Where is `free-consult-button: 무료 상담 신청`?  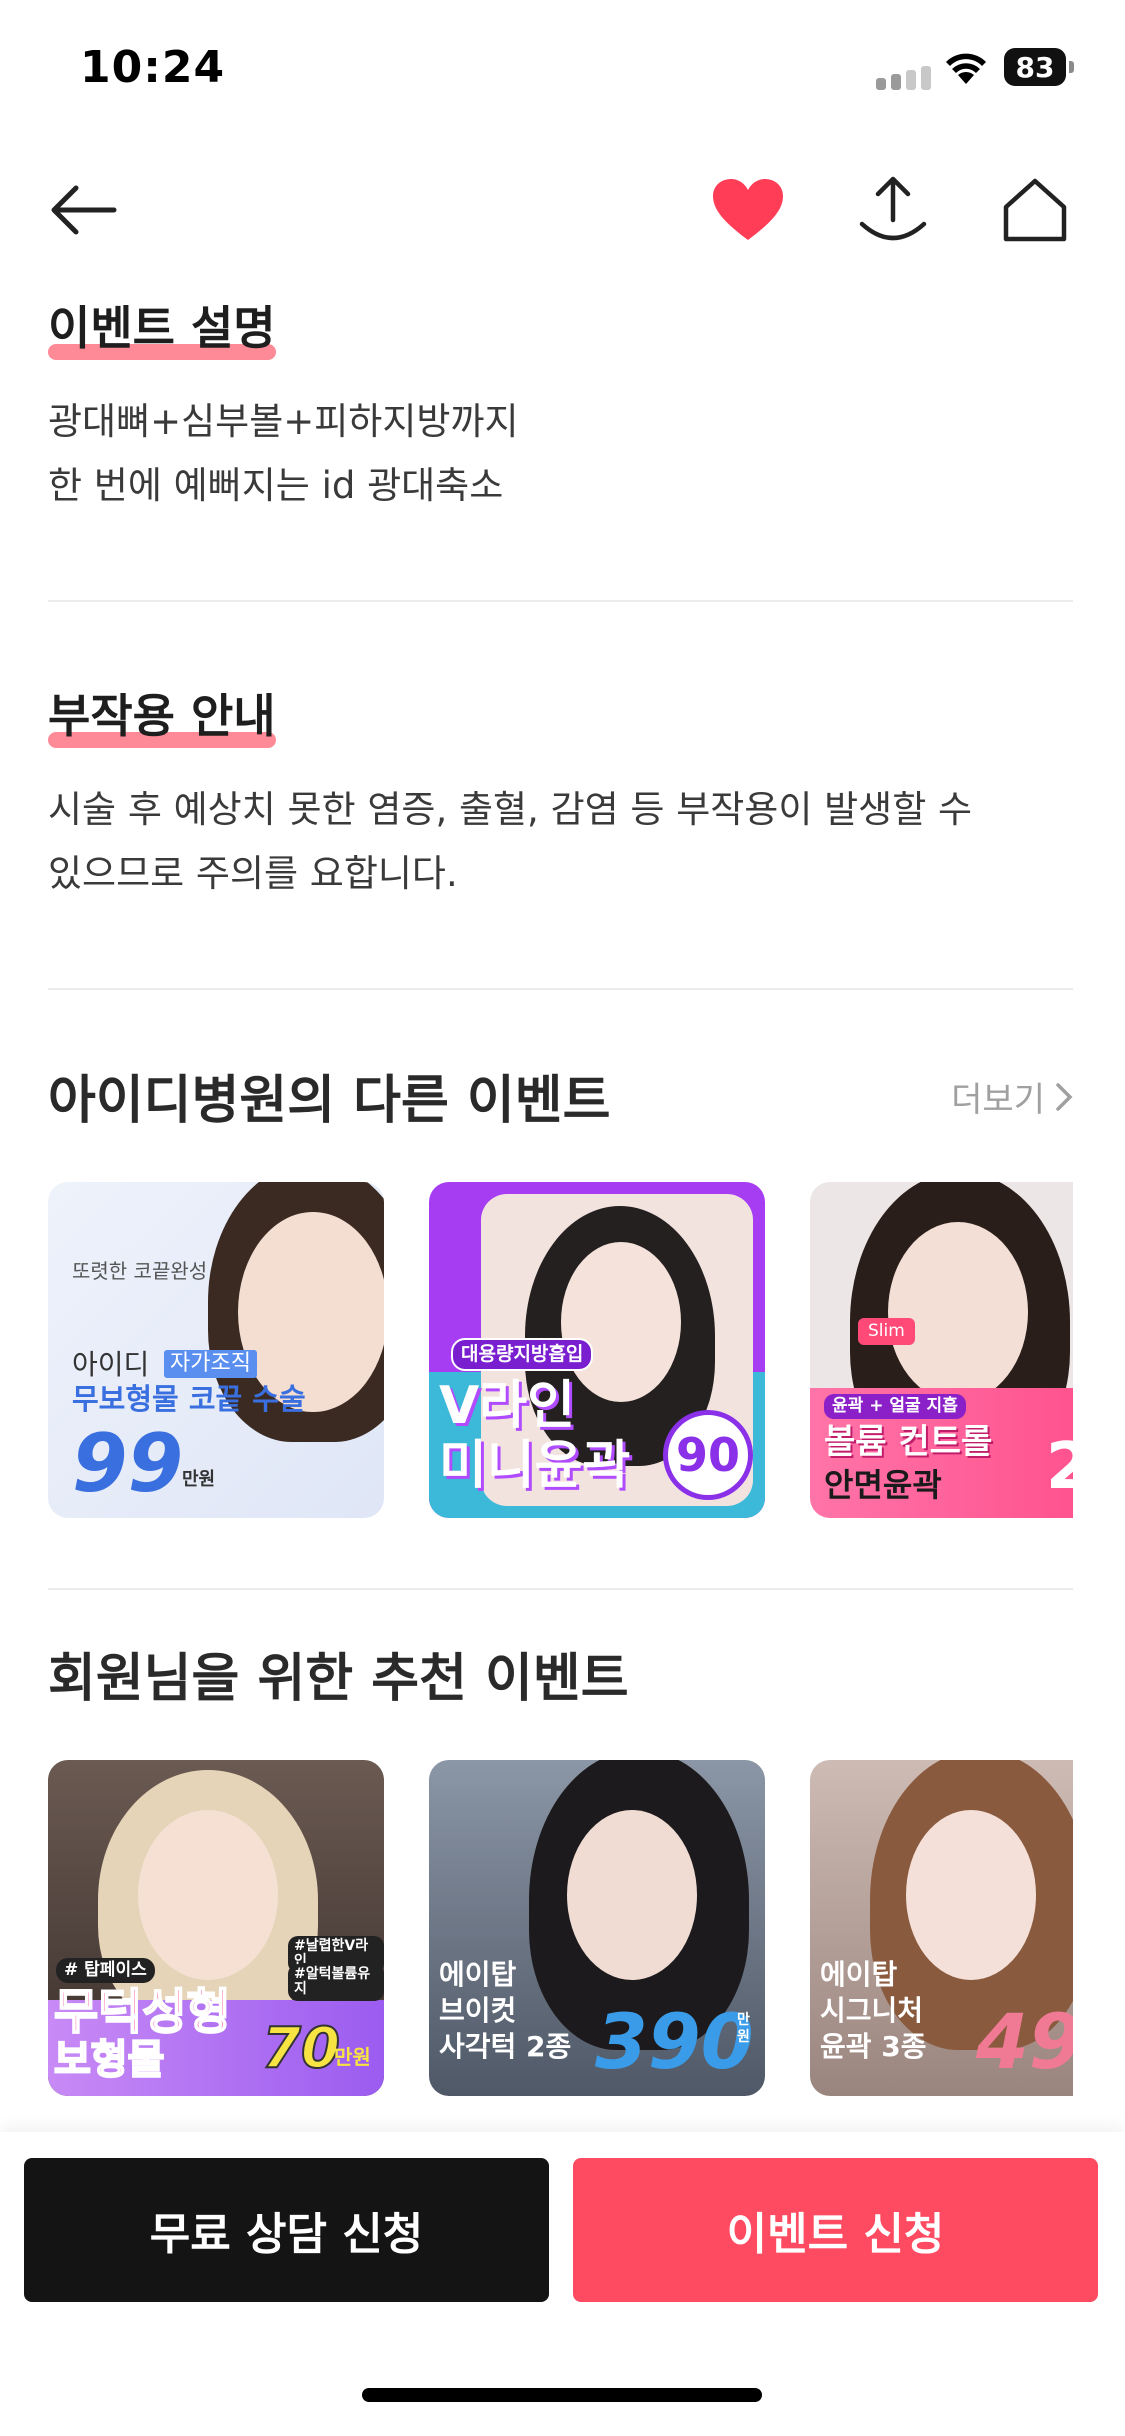
free-consult-button: 무료 상담 신청 is located at coordinates (286, 2230).